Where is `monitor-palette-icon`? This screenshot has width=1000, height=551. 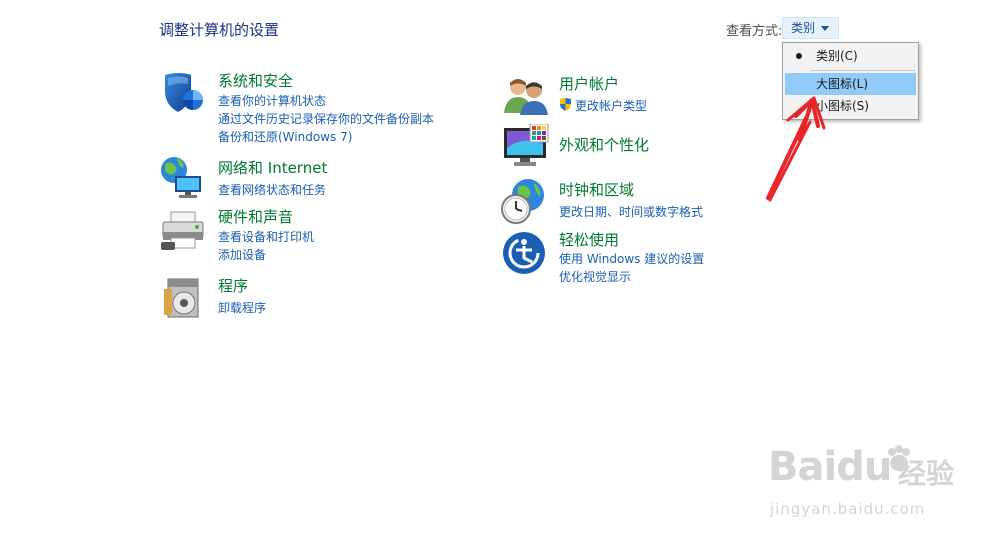 monitor-palette-icon is located at coordinates (526, 148).